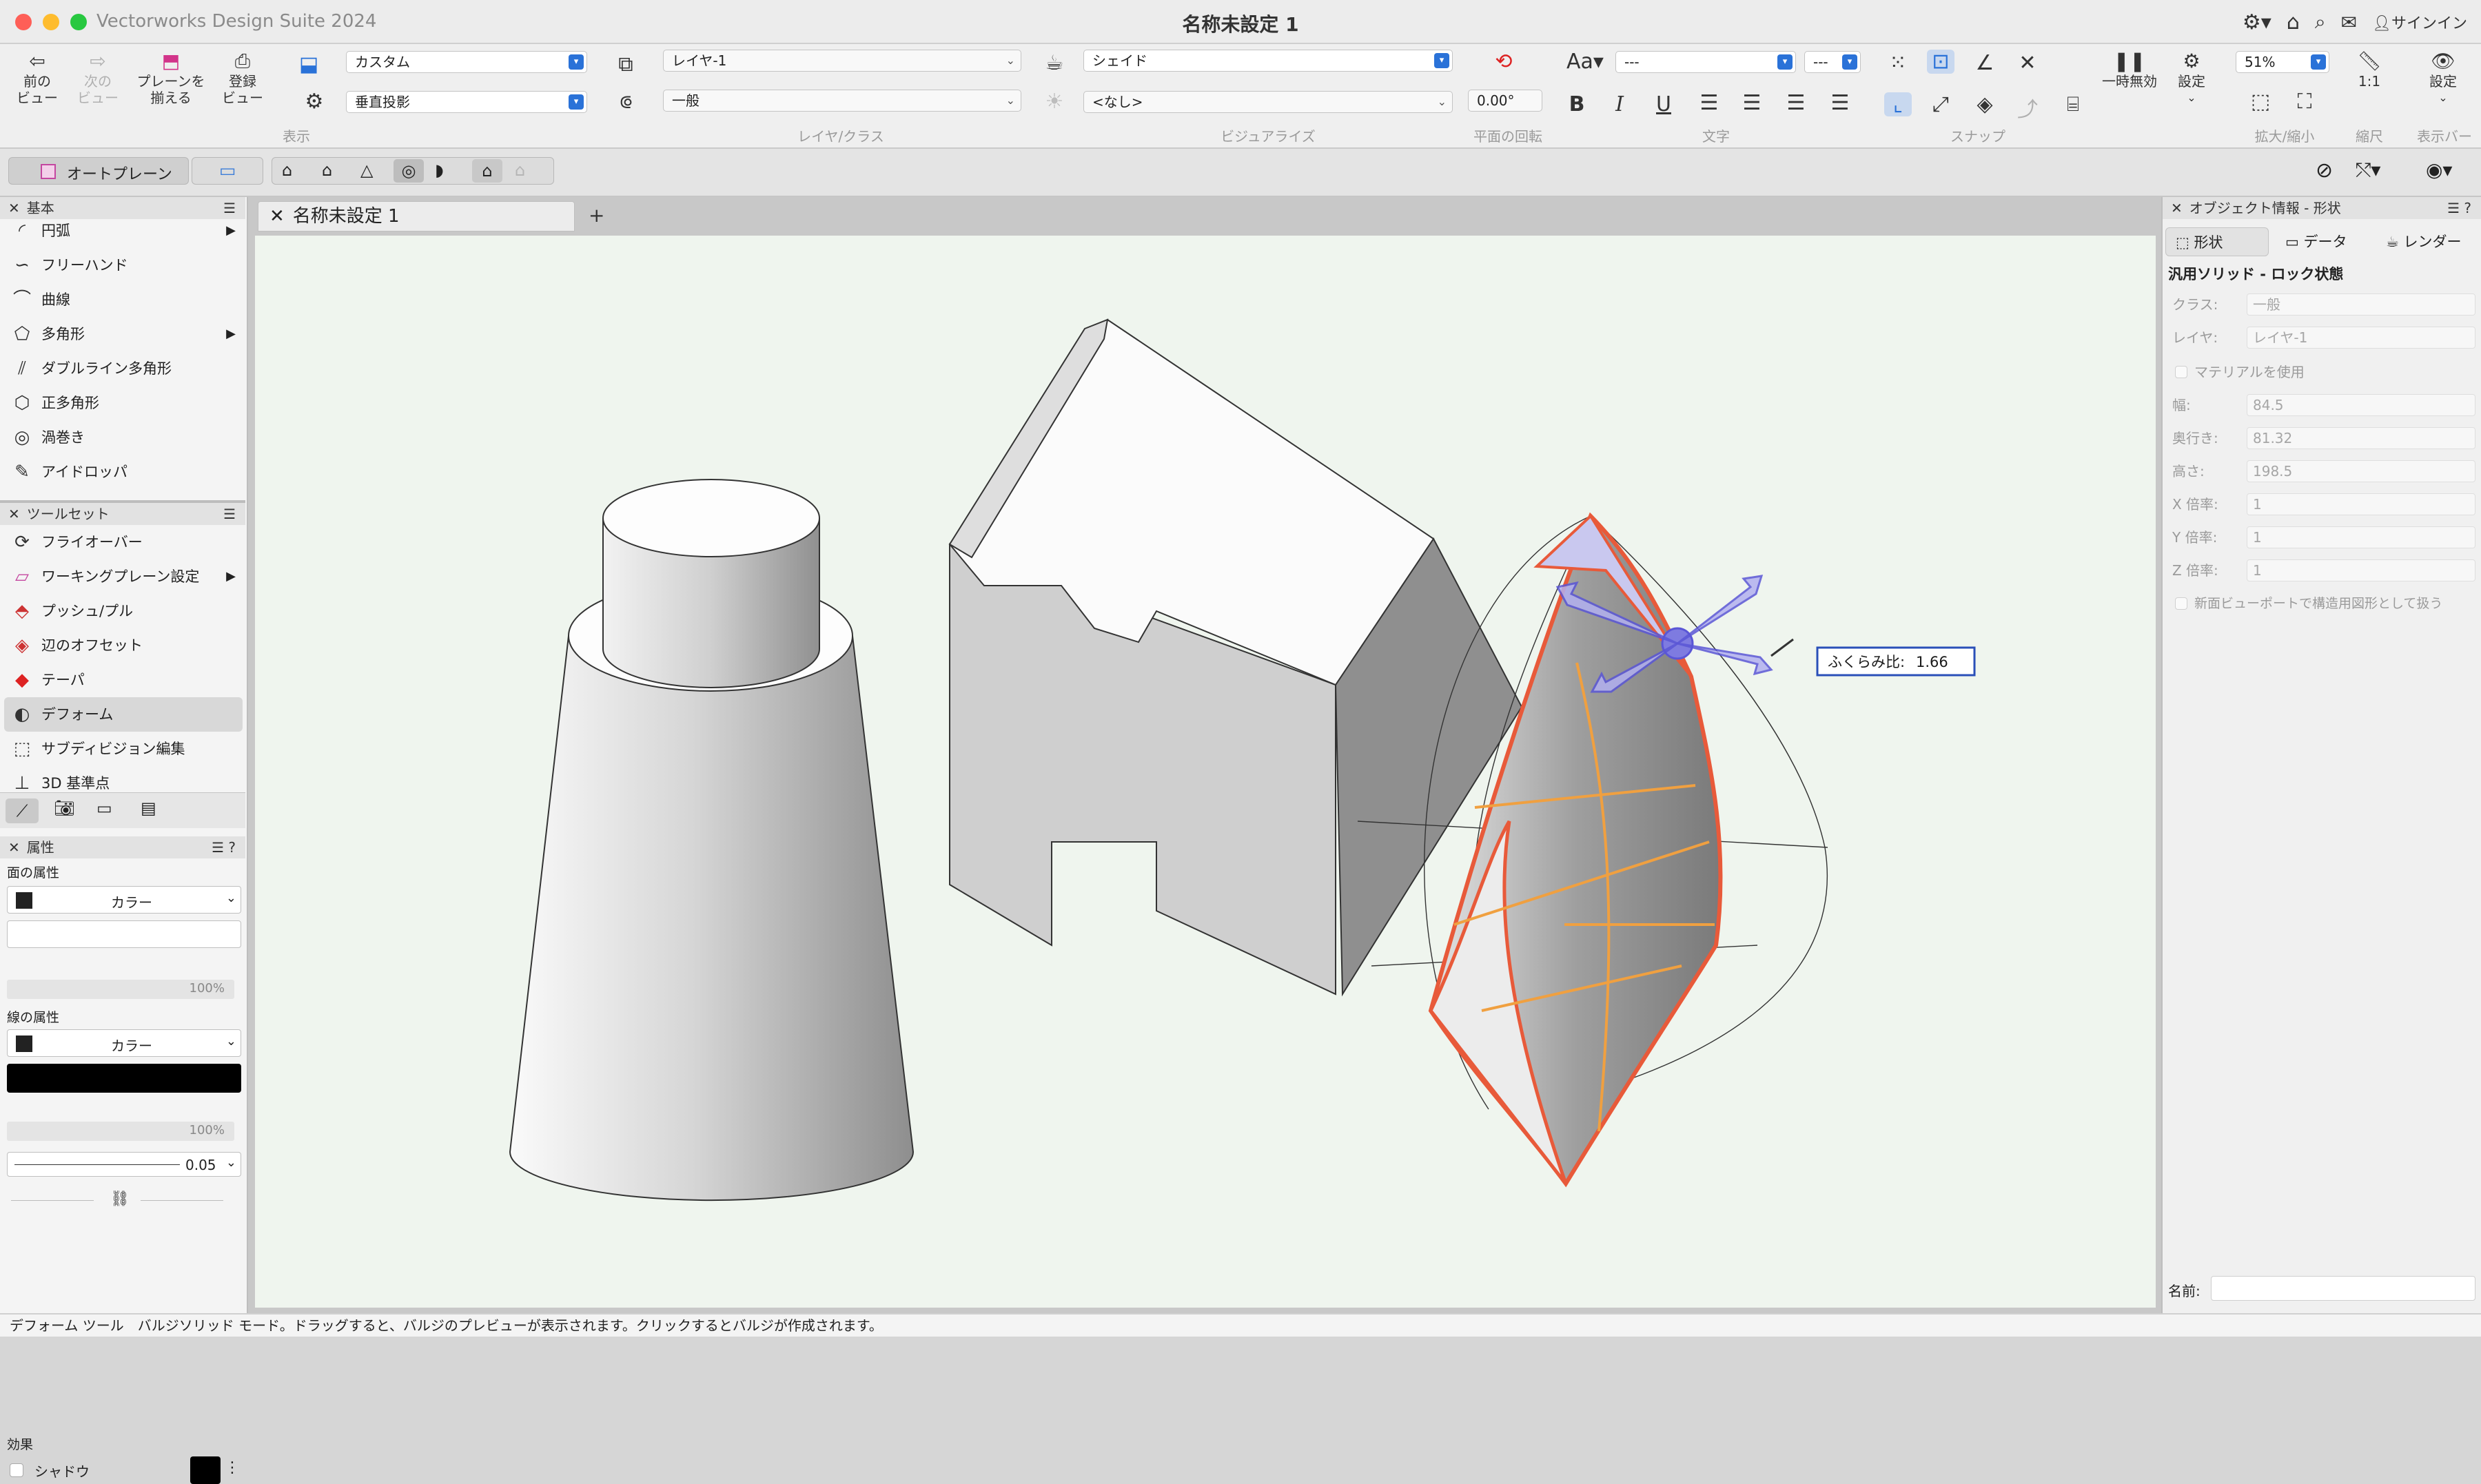  What do you see at coordinates (123, 233) in the screenshot?
I see `tool-arc: ◜ 円弧 ▶` at bounding box center [123, 233].